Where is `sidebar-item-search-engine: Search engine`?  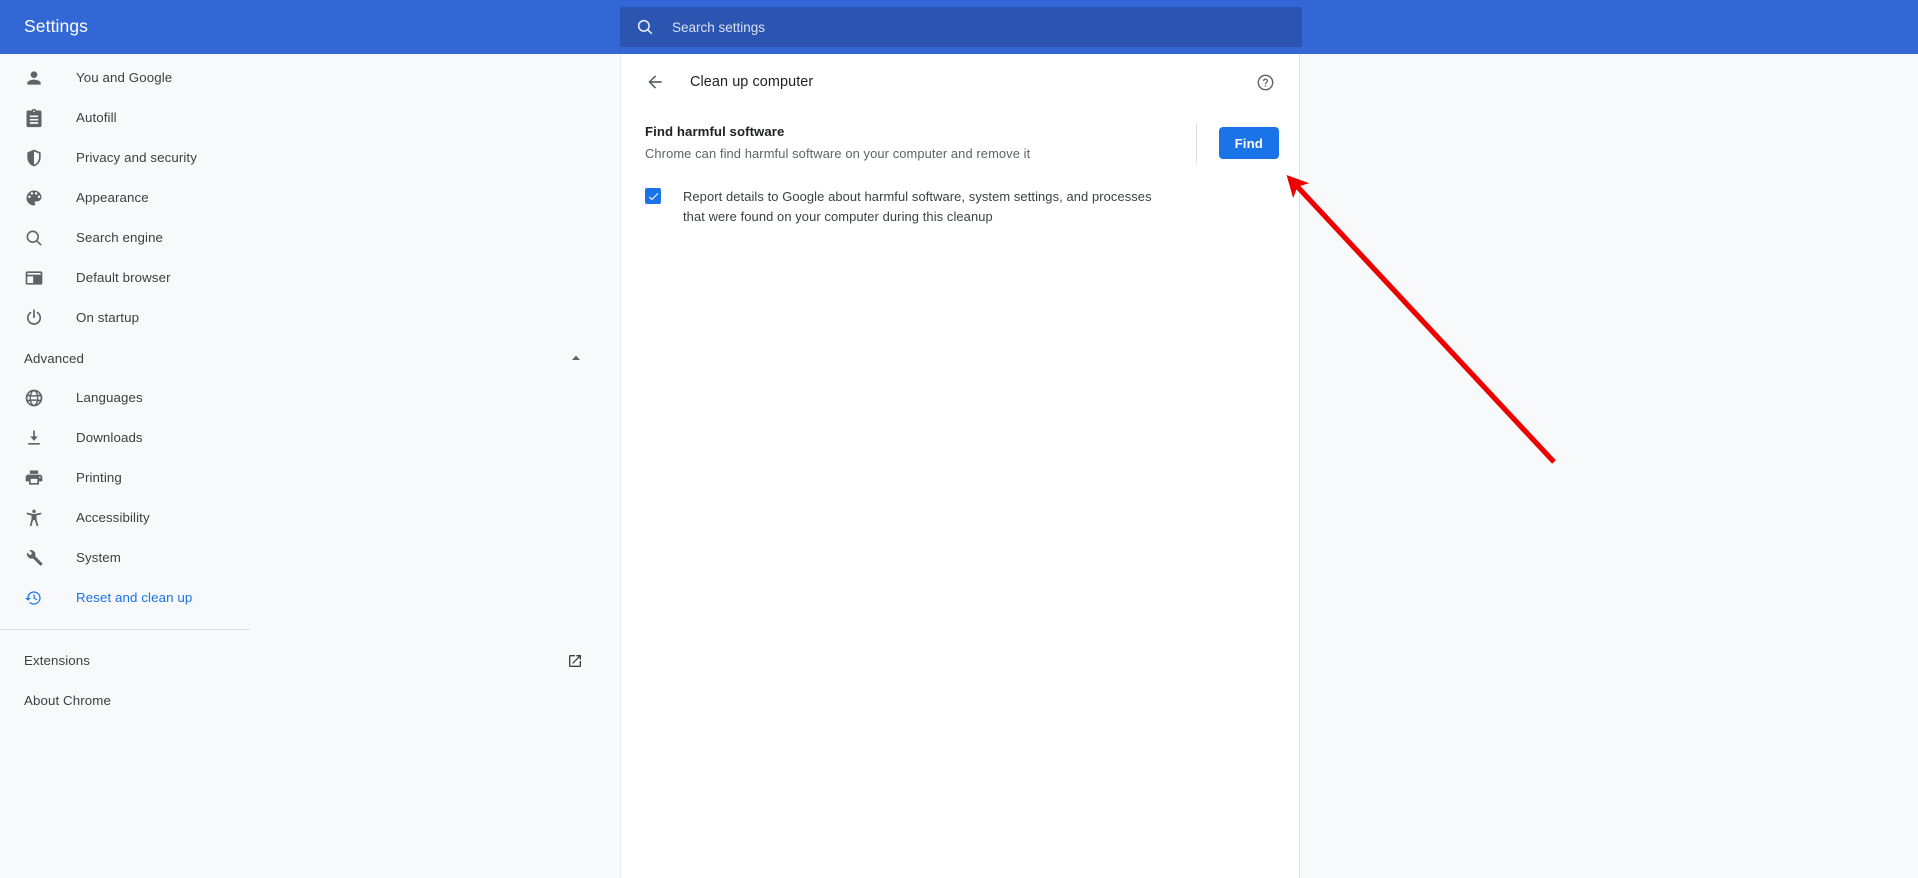 sidebar-item-search-engine: Search engine is located at coordinates (310, 238).